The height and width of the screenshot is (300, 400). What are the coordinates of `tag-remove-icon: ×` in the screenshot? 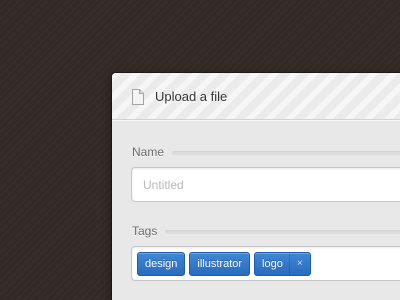 It's located at (295, 263).